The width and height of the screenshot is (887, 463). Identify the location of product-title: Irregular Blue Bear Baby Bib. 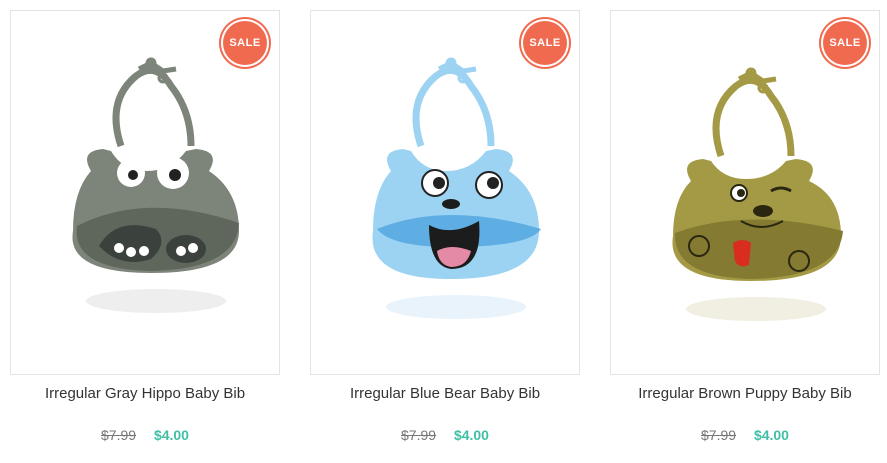
(445, 393).